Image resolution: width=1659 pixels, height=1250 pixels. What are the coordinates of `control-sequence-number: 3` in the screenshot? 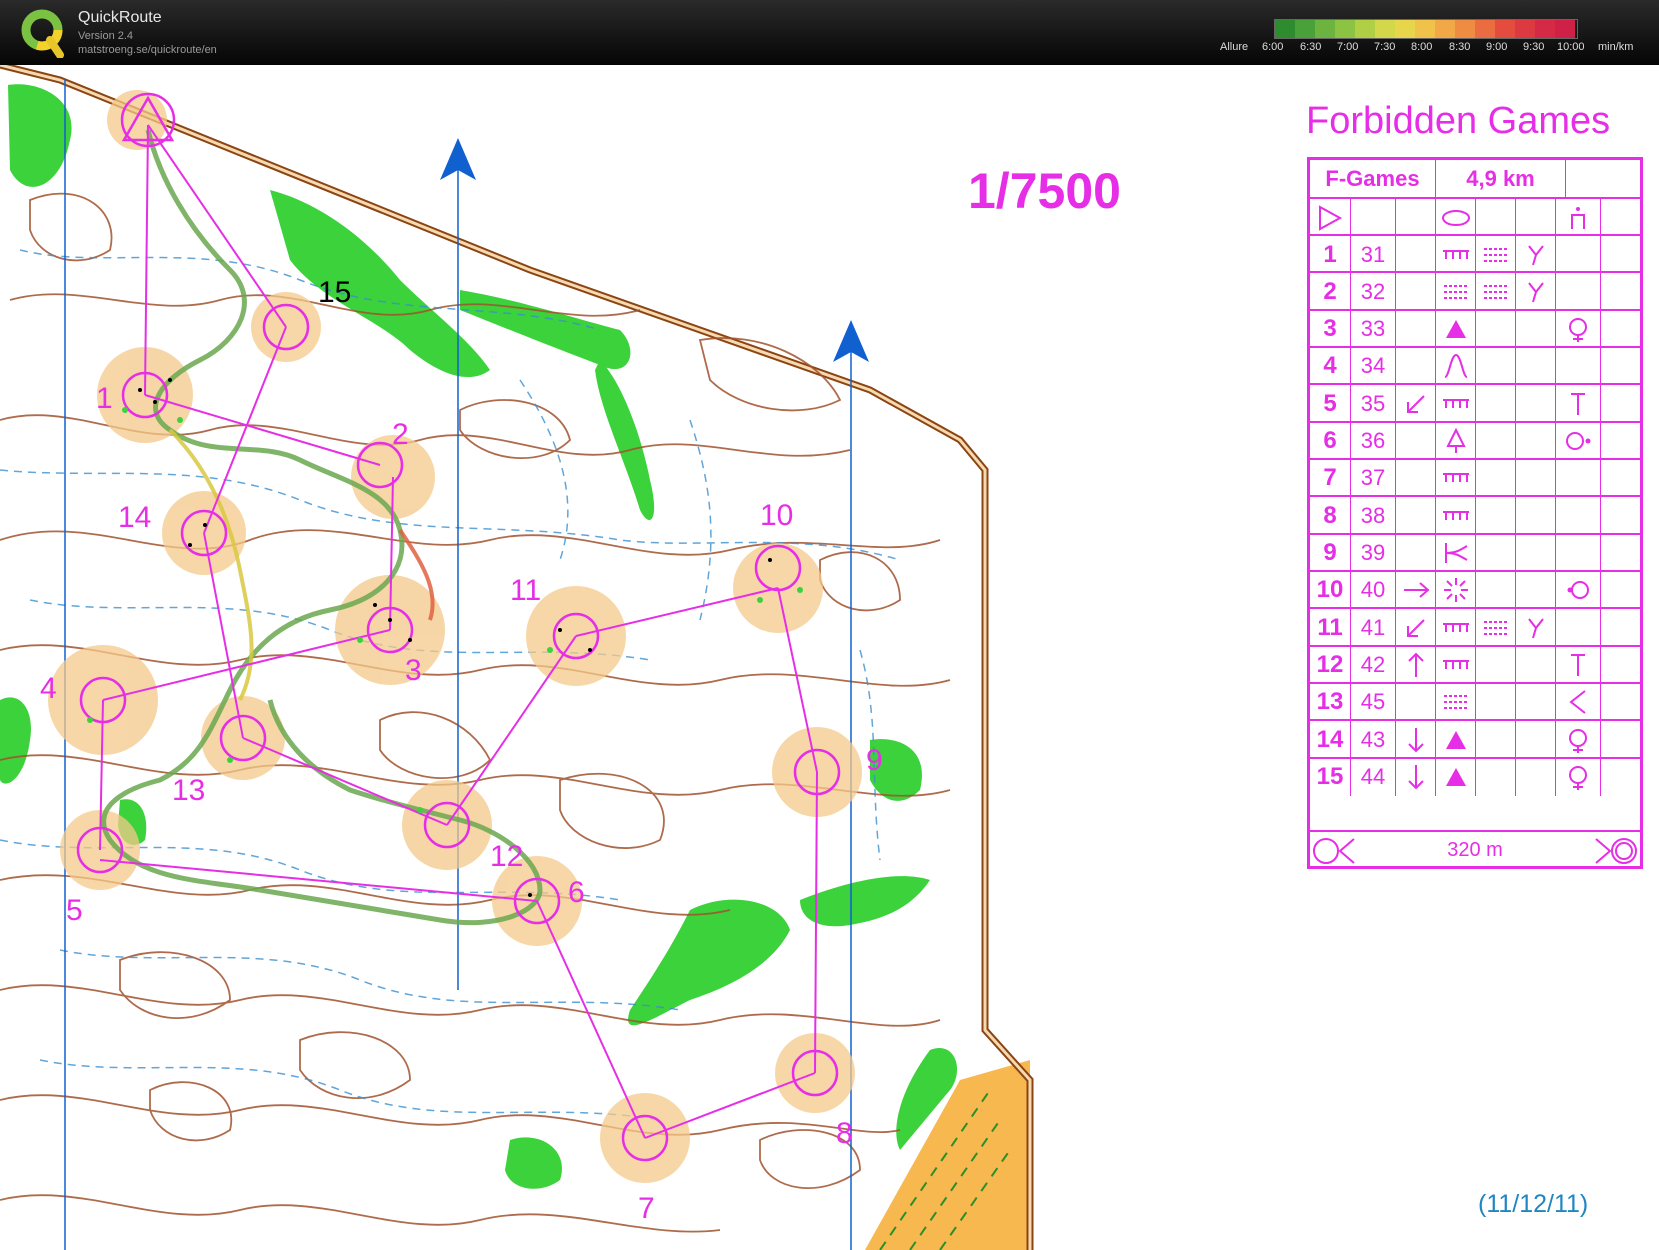 It's located at (1330, 329).